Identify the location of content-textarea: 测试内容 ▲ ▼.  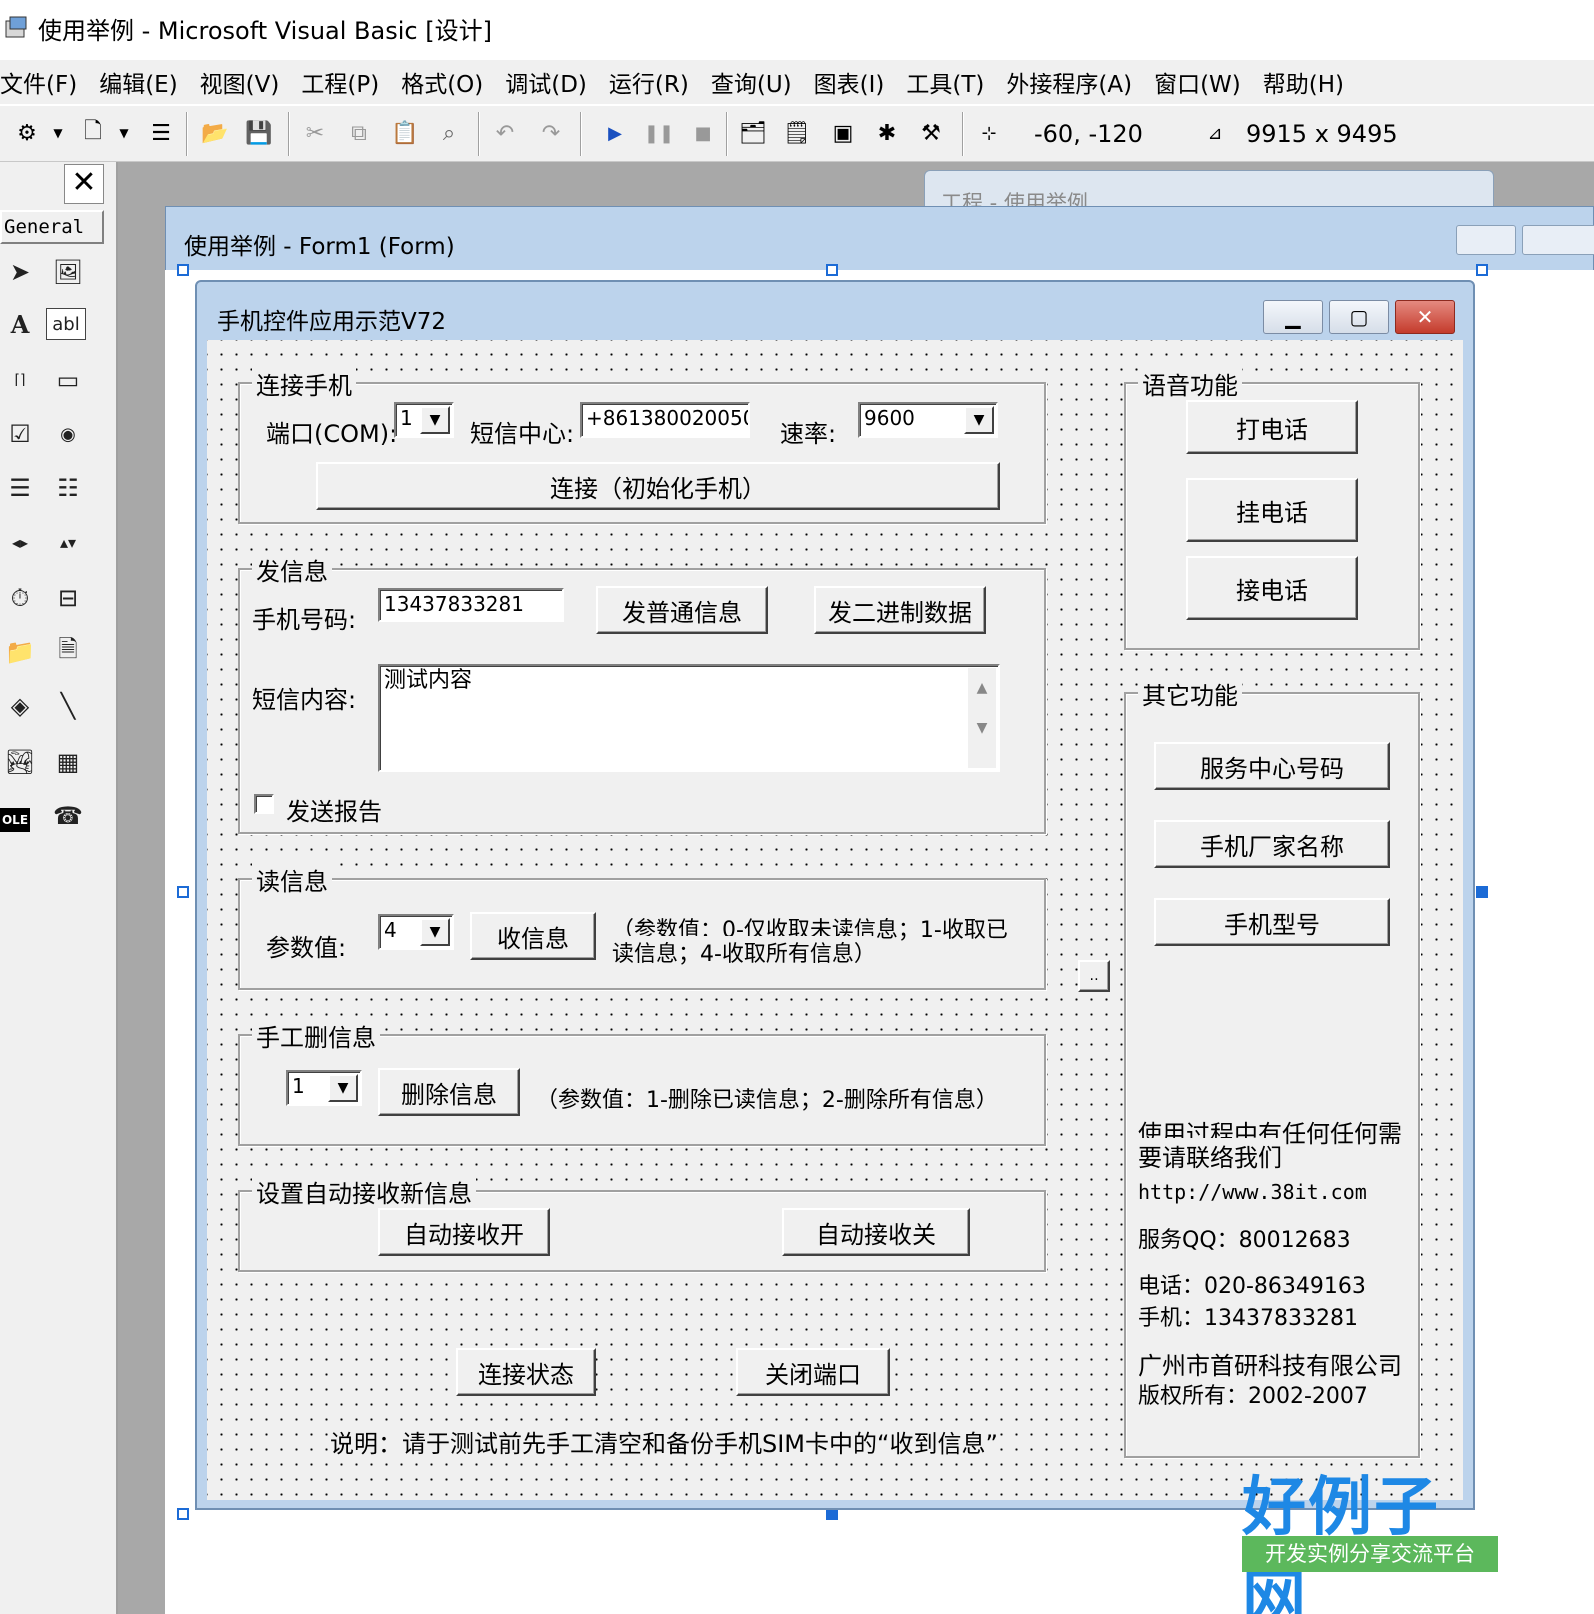
(689, 718).